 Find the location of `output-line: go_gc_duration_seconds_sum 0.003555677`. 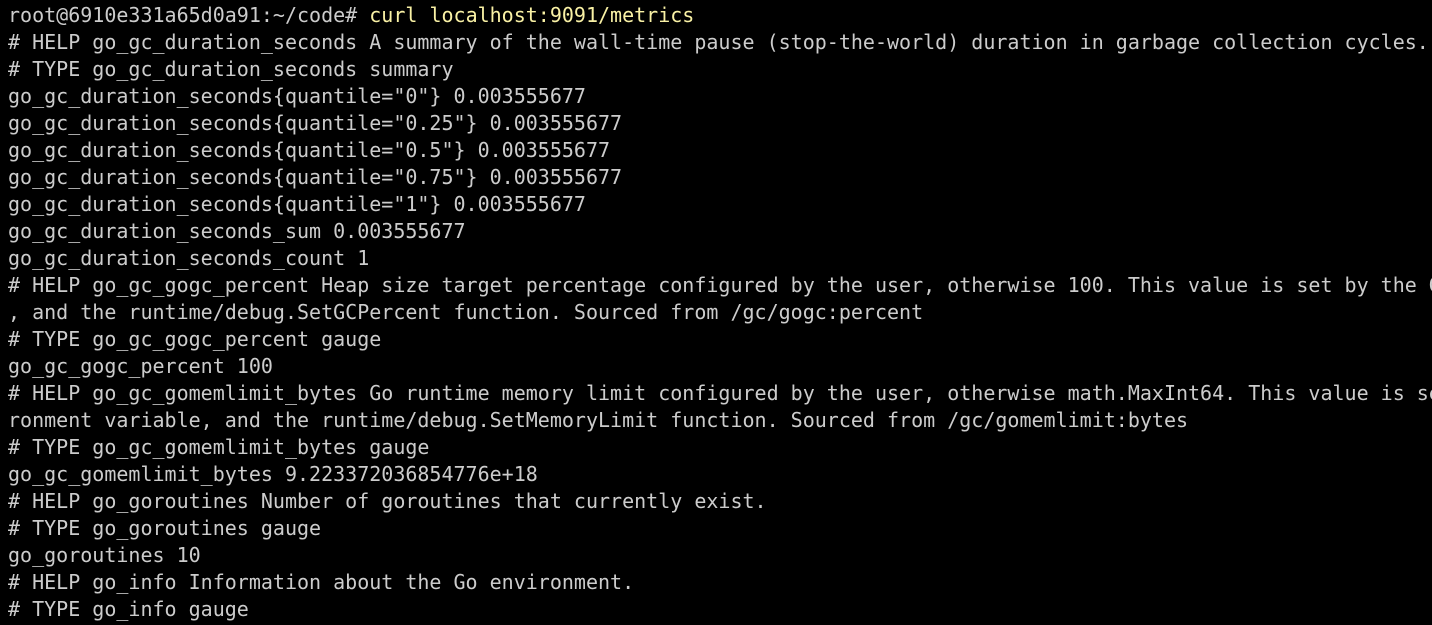

output-line: go_gc_duration_seconds_sum 0.003555677 is located at coordinates (237, 231).